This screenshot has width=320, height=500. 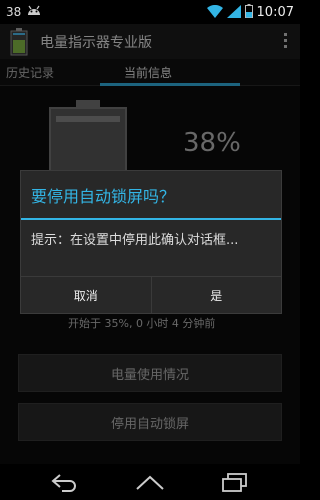 I want to click on dialog-title-divider, so click(x=151, y=219).